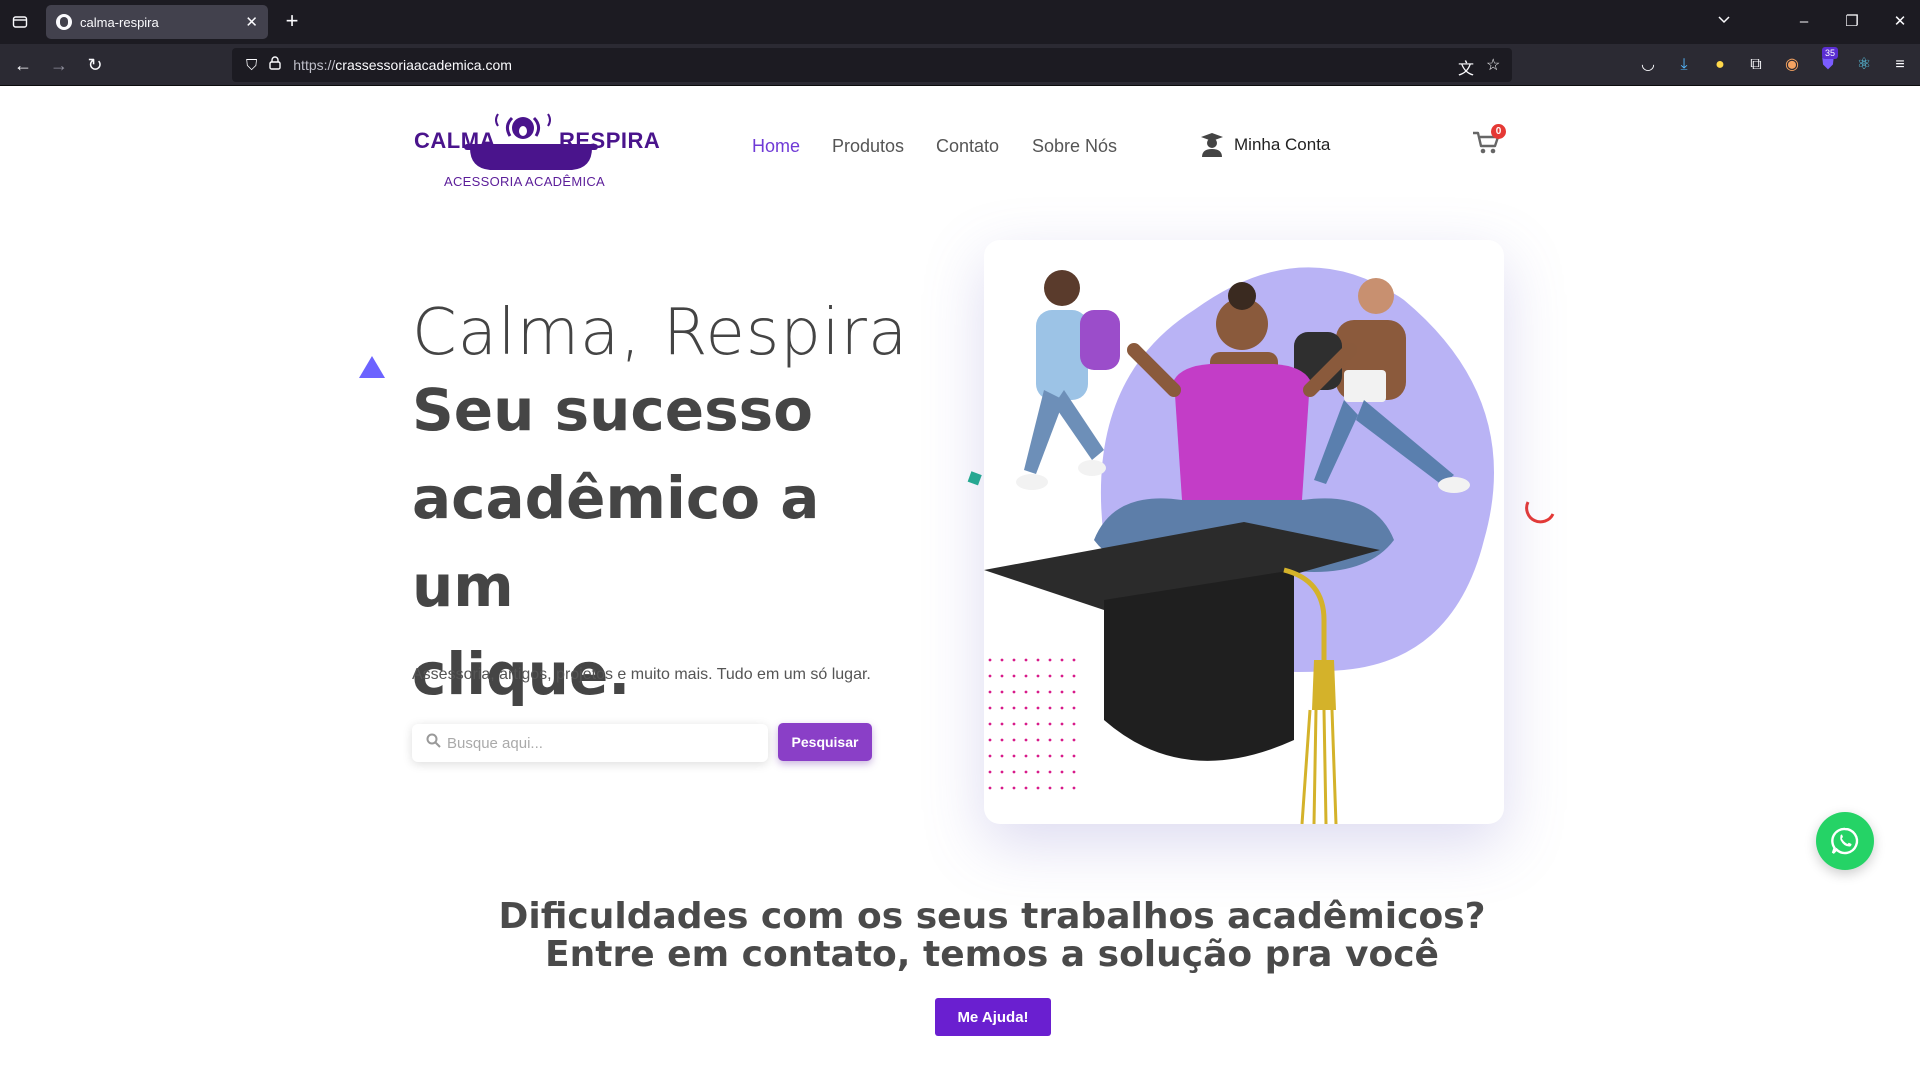  I want to click on cart-button: 0, so click(1489, 142).